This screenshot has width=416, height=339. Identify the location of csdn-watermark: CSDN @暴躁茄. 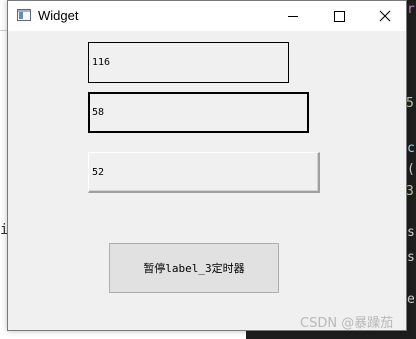
(347, 323).